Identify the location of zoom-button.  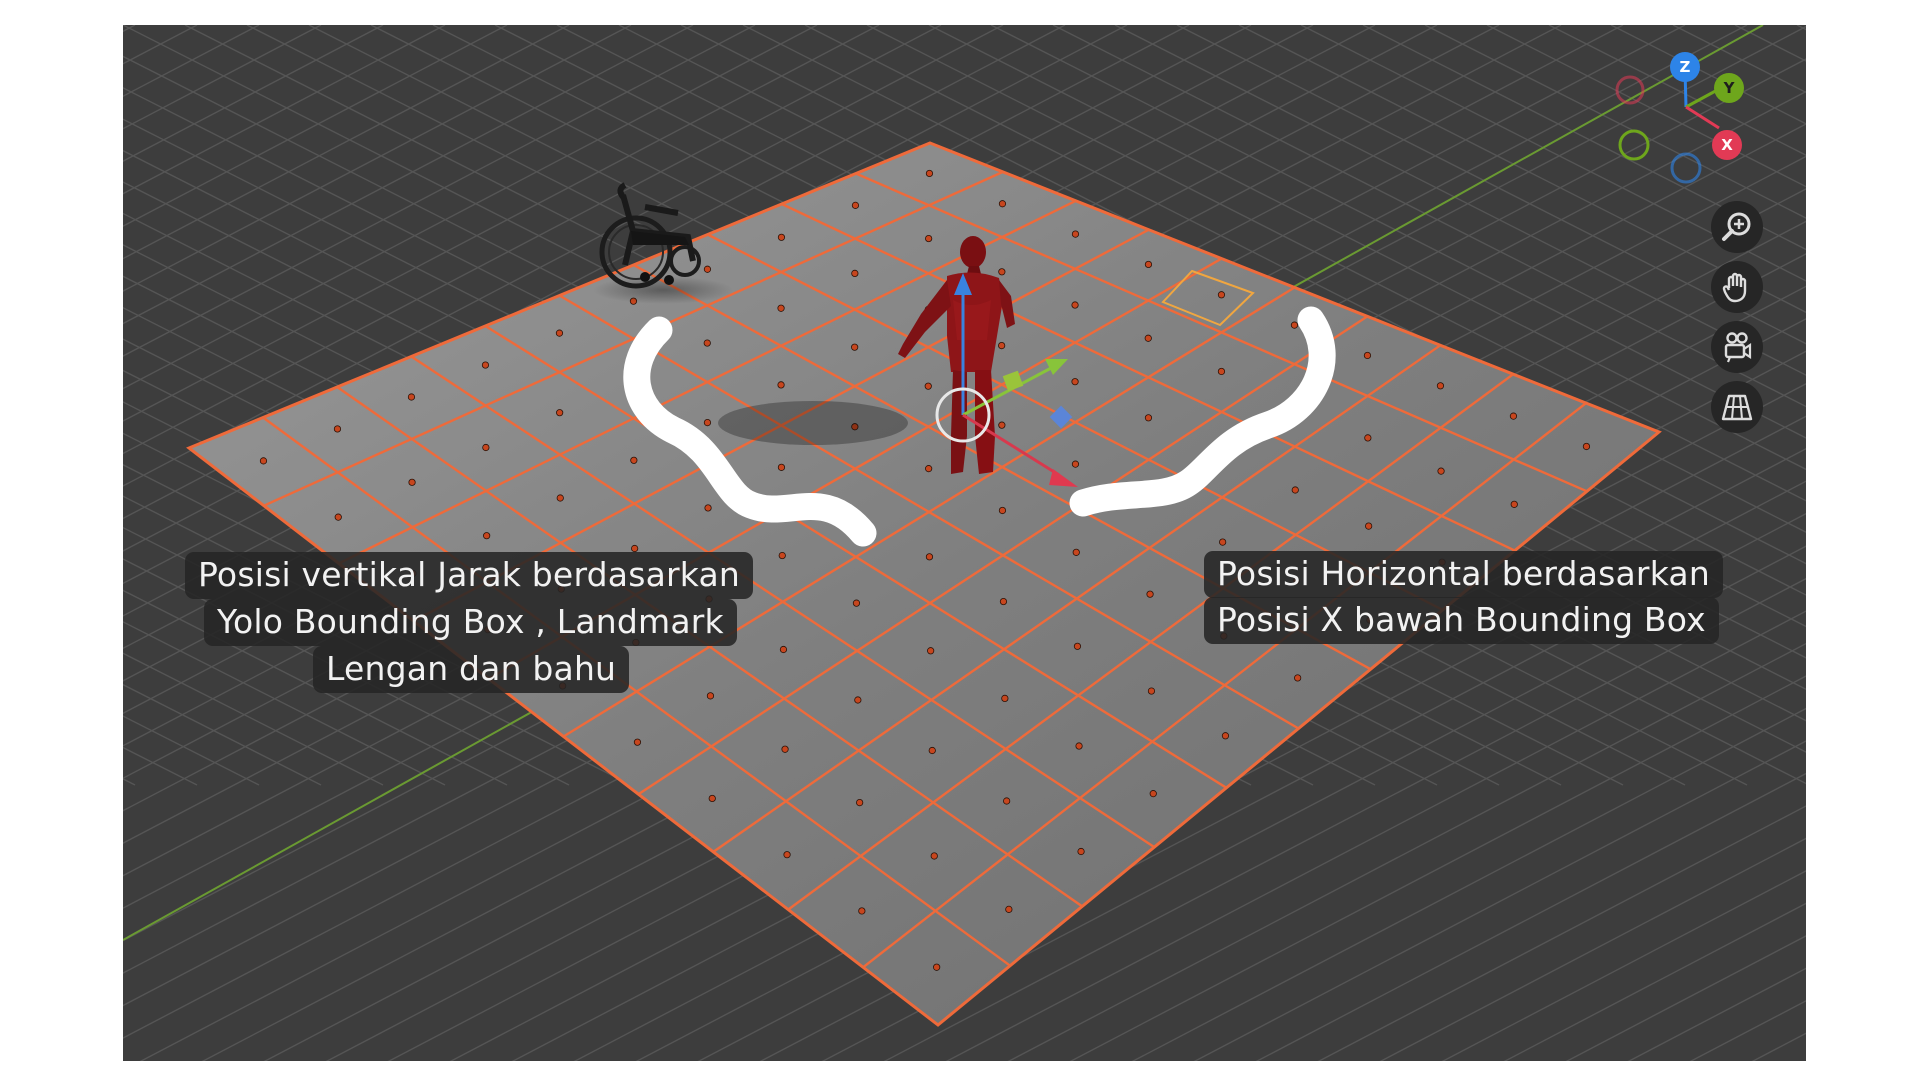
(1737, 227).